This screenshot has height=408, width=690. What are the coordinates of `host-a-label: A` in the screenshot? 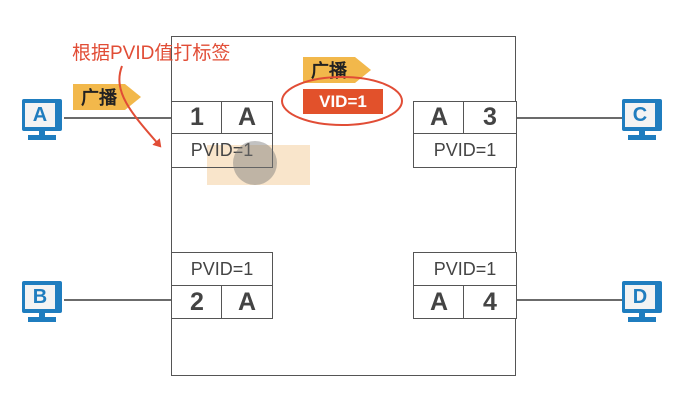 It's located at (40, 115).